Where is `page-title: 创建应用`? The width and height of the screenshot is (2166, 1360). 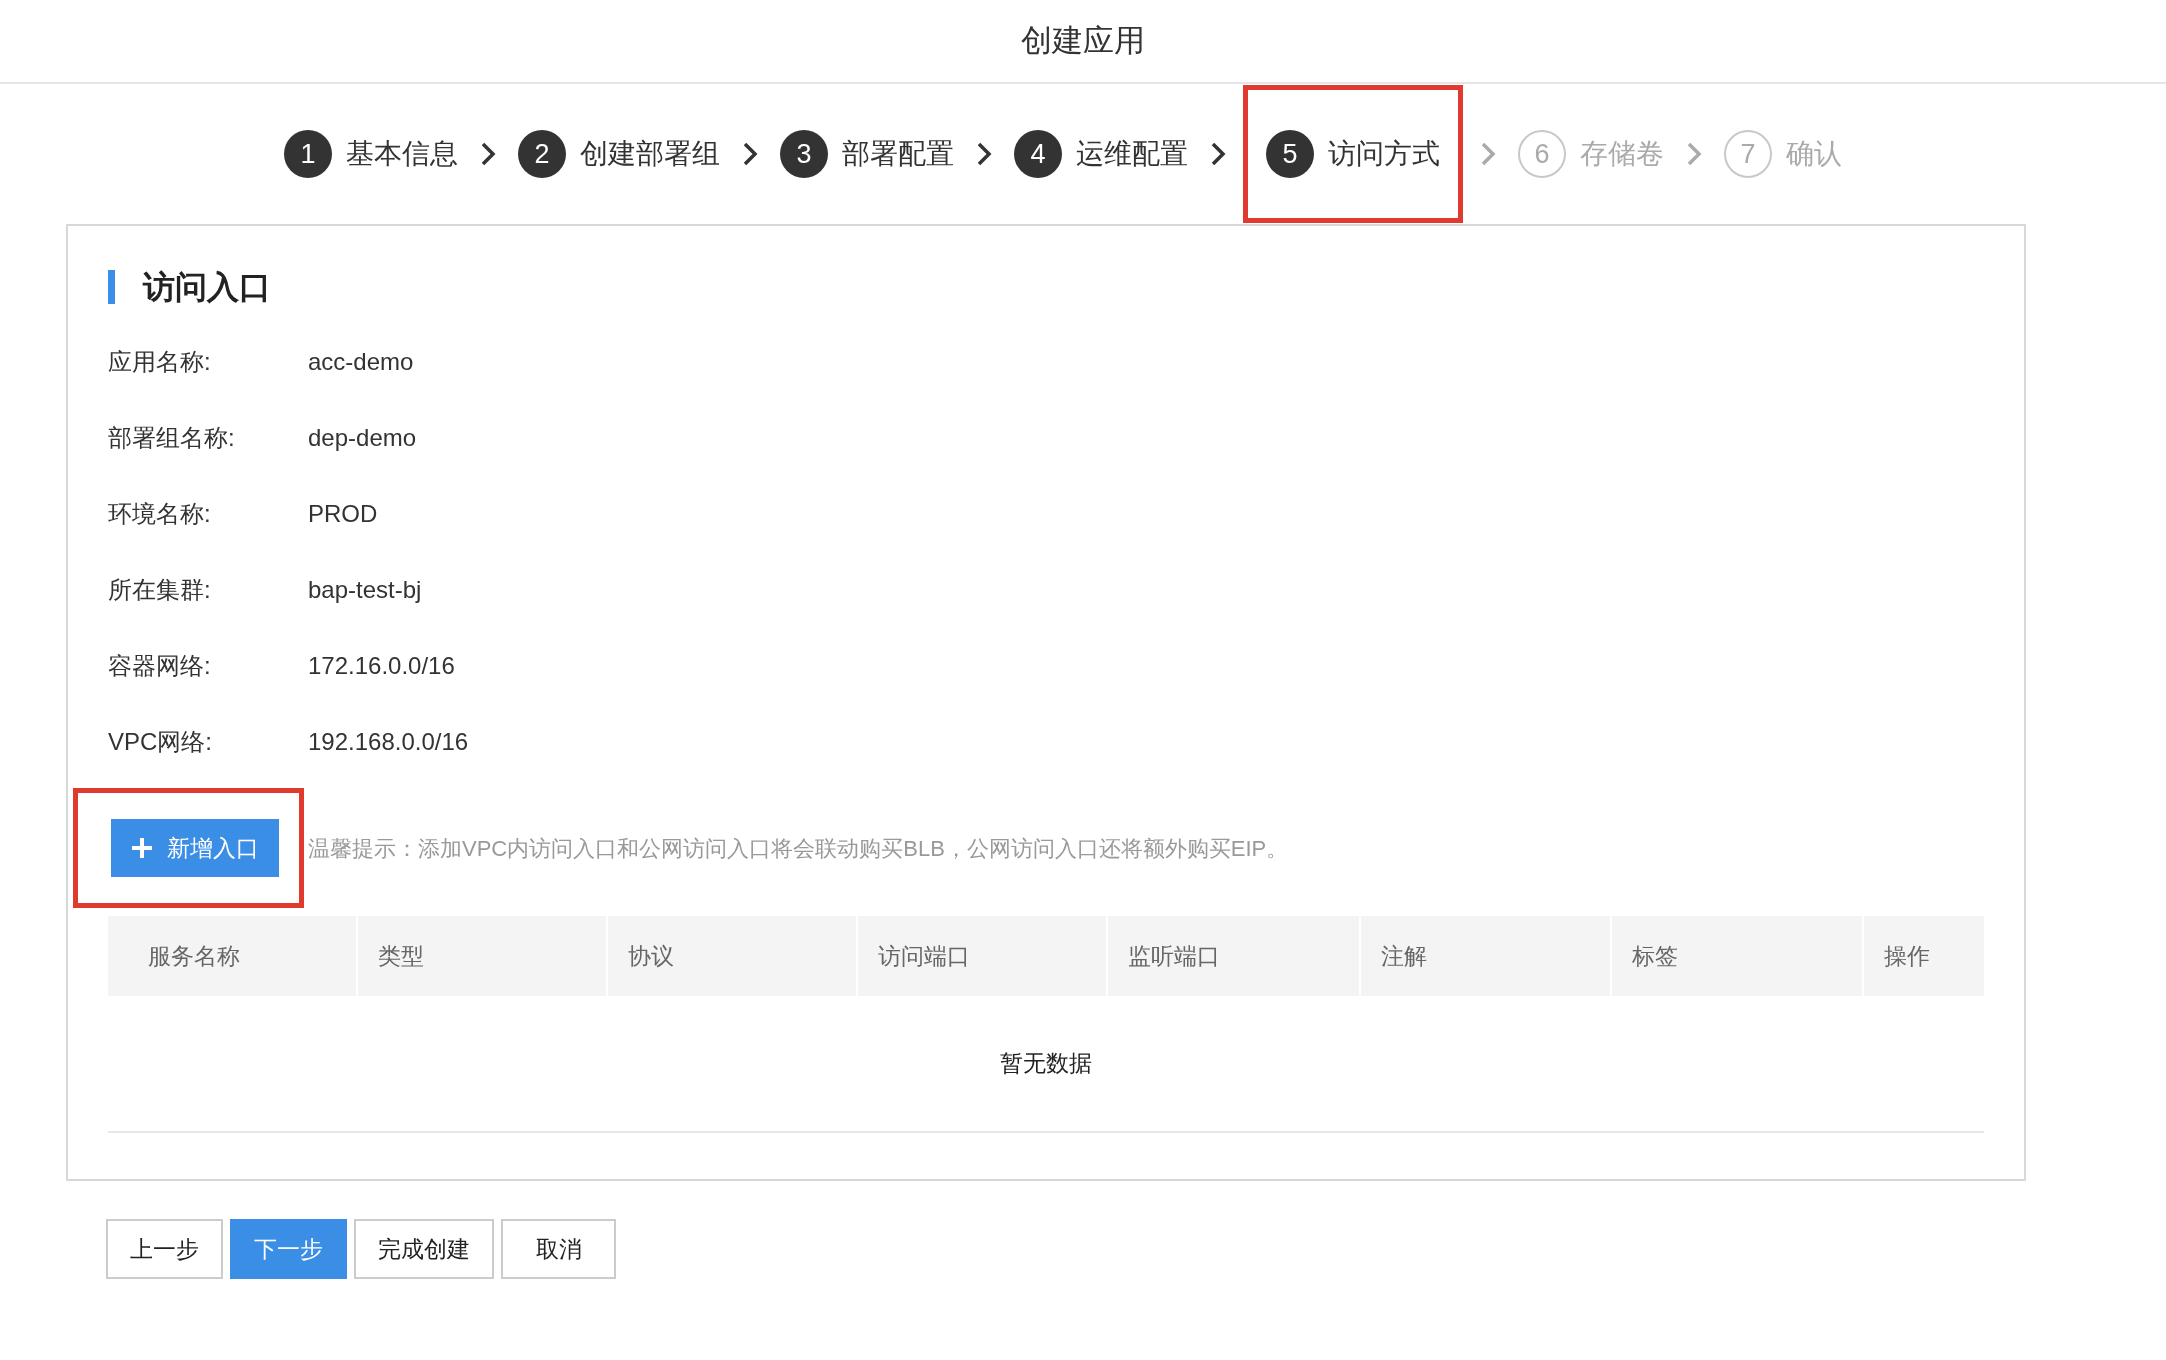 page-title: 创建应用 is located at coordinates (1083, 40).